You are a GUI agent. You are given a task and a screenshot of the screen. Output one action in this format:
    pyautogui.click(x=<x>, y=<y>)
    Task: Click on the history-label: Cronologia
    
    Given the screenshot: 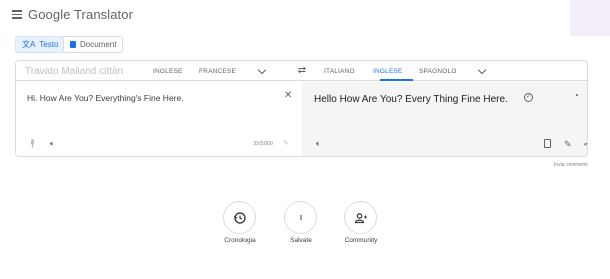 What is the action you would take?
    pyautogui.click(x=240, y=240)
    